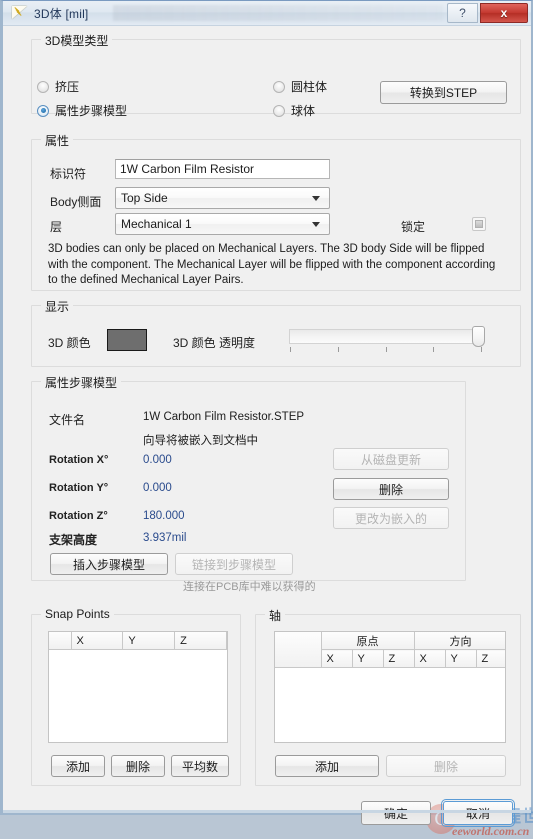 The height and width of the screenshot is (839, 533). I want to click on body-side-combo: Top Side, so click(222, 198).